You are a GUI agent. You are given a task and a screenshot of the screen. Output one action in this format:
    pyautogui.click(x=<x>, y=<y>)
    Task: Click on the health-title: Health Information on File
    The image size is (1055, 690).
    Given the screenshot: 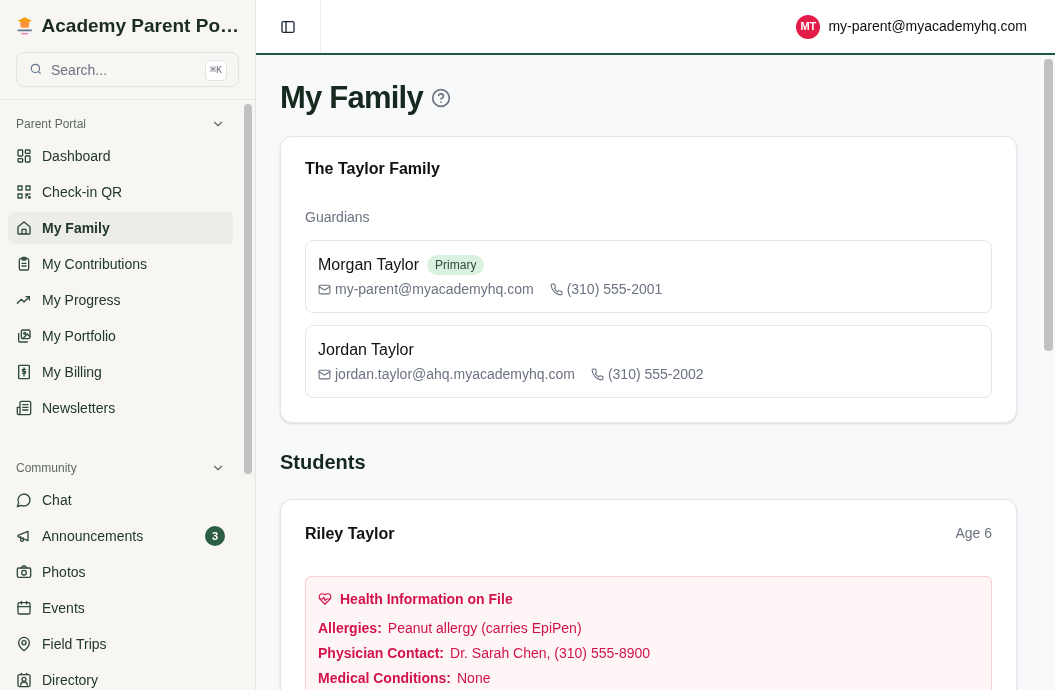 What is the action you would take?
    pyautogui.click(x=426, y=599)
    